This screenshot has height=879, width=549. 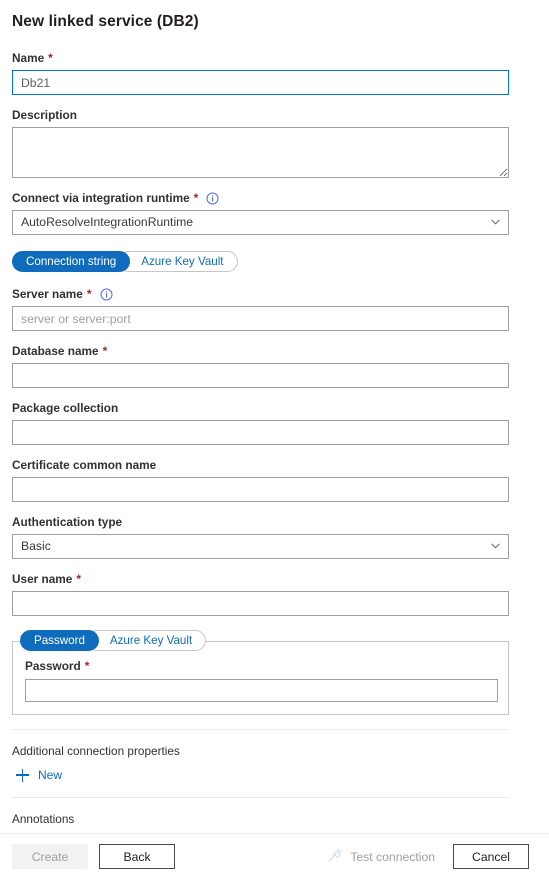 What do you see at coordinates (392, 856) in the screenshot?
I see `test-connection-label: Test connection` at bounding box center [392, 856].